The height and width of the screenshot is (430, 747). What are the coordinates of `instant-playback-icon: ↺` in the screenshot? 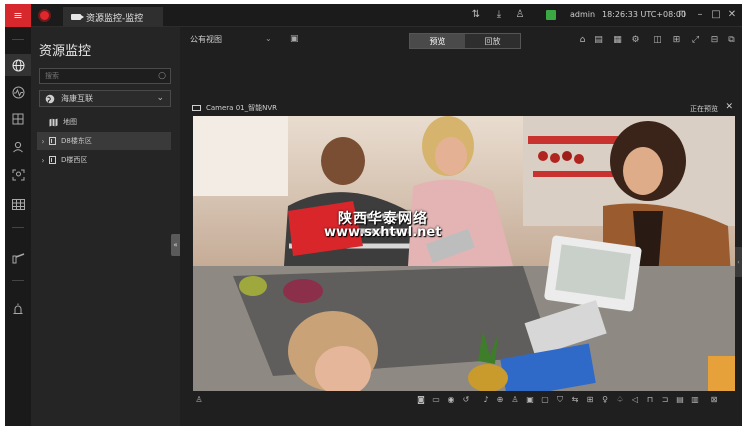 It's located at (466, 400).